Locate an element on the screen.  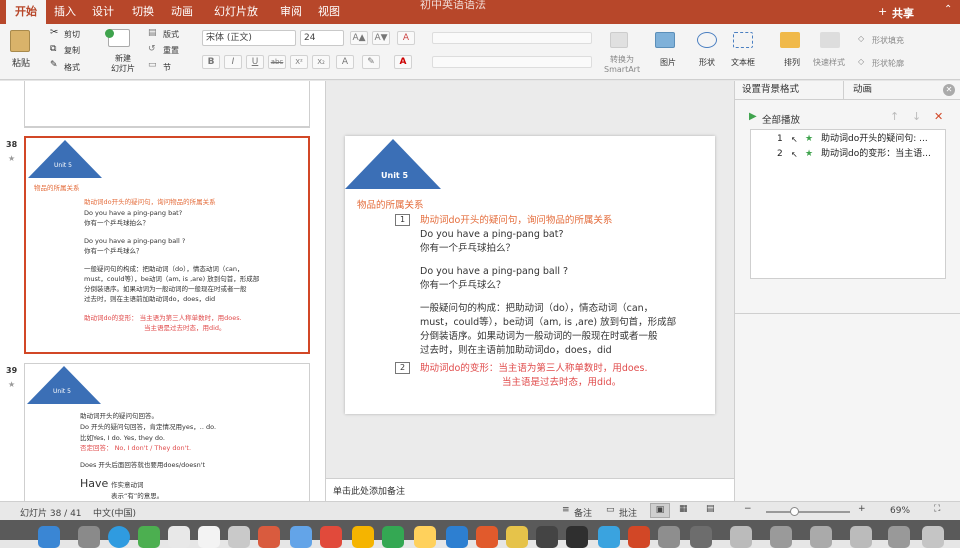
tab-transitions: 切换 is located at coordinates (143, 12).